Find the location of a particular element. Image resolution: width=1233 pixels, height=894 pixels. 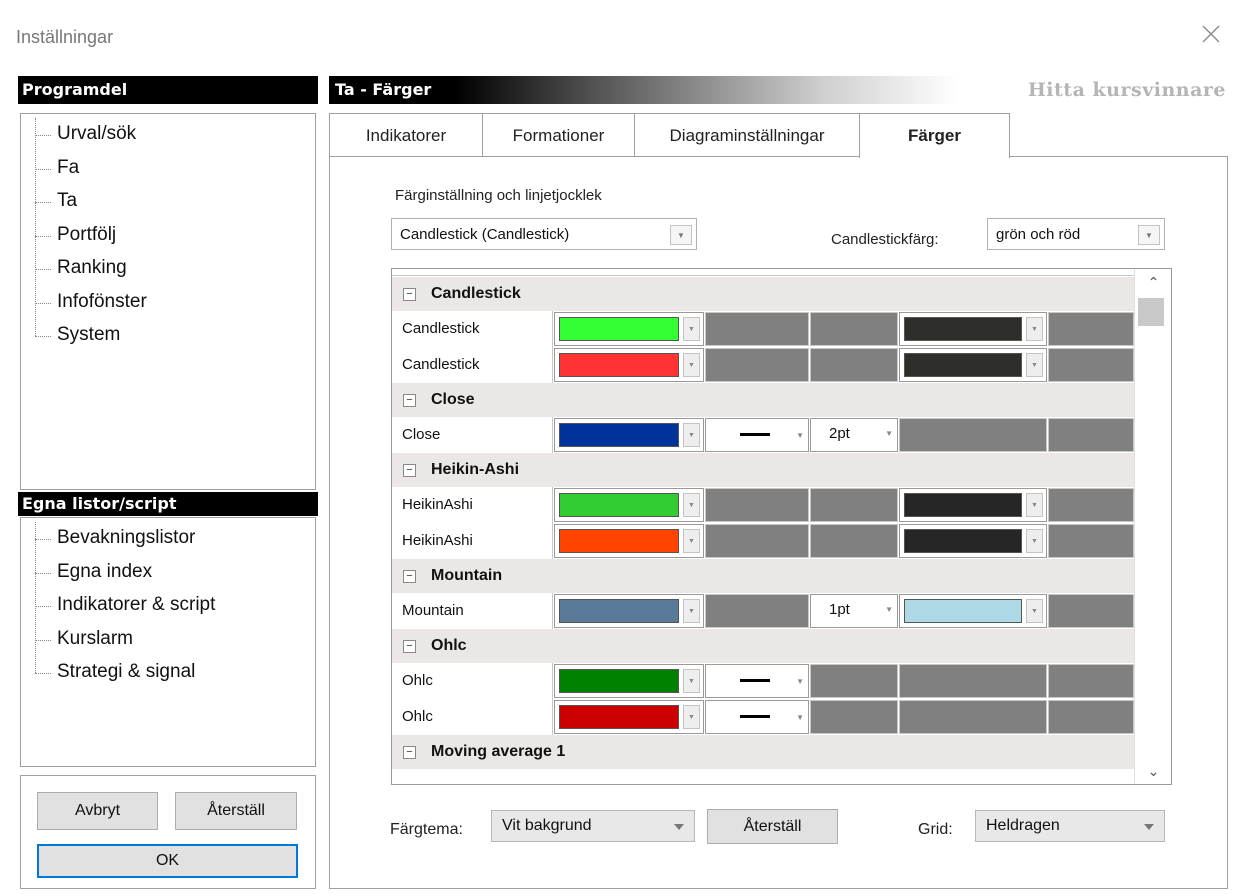

grid-row: HeikinAshi ▼ ▼ is located at coordinates (763, 505).